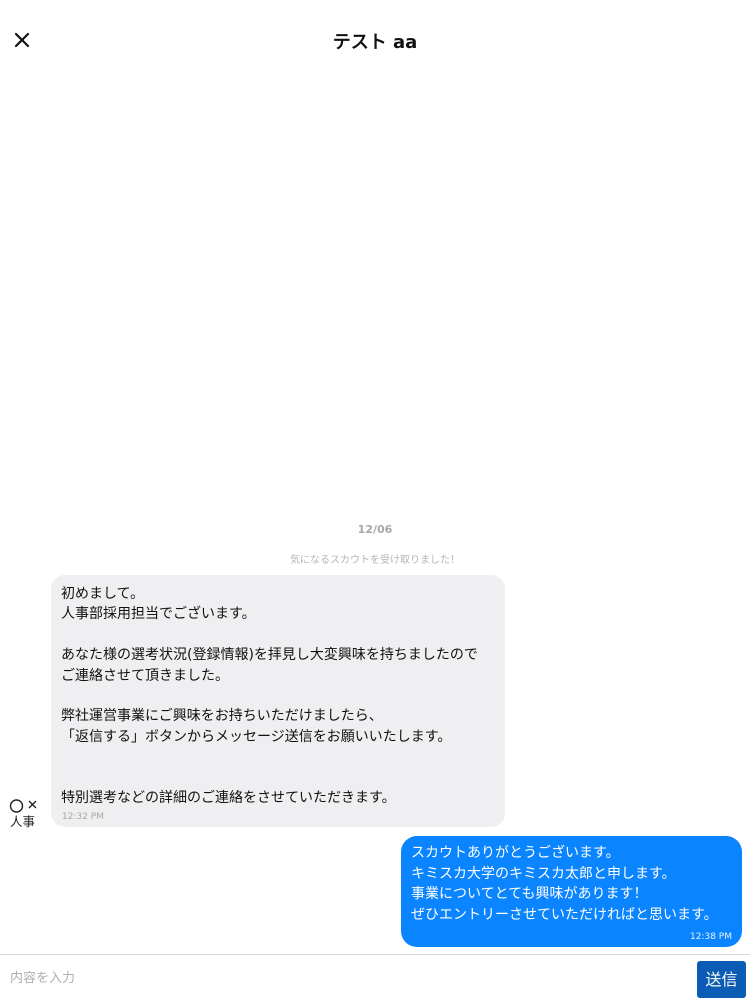 This screenshot has width=750, height=1000. What do you see at coordinates (22, 821) in the screenshot?
I see `avatar-text: 人事` at bounding box center [22, 821].